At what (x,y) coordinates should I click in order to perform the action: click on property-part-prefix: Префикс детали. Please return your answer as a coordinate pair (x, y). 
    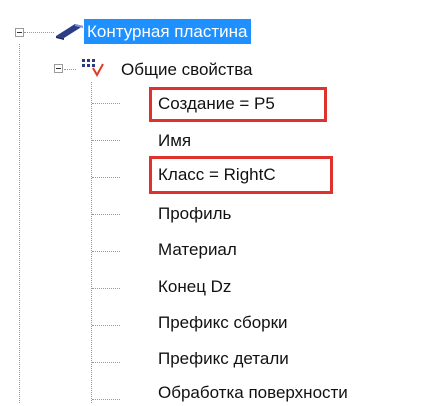
    Looking at the image, I should click on (223, 359).